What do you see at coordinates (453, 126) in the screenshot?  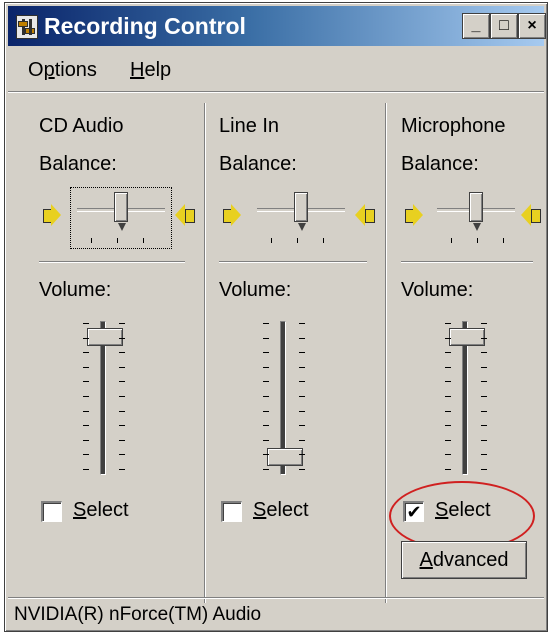 I see `channel-name: Microphone` at bounding box center [453, 126].